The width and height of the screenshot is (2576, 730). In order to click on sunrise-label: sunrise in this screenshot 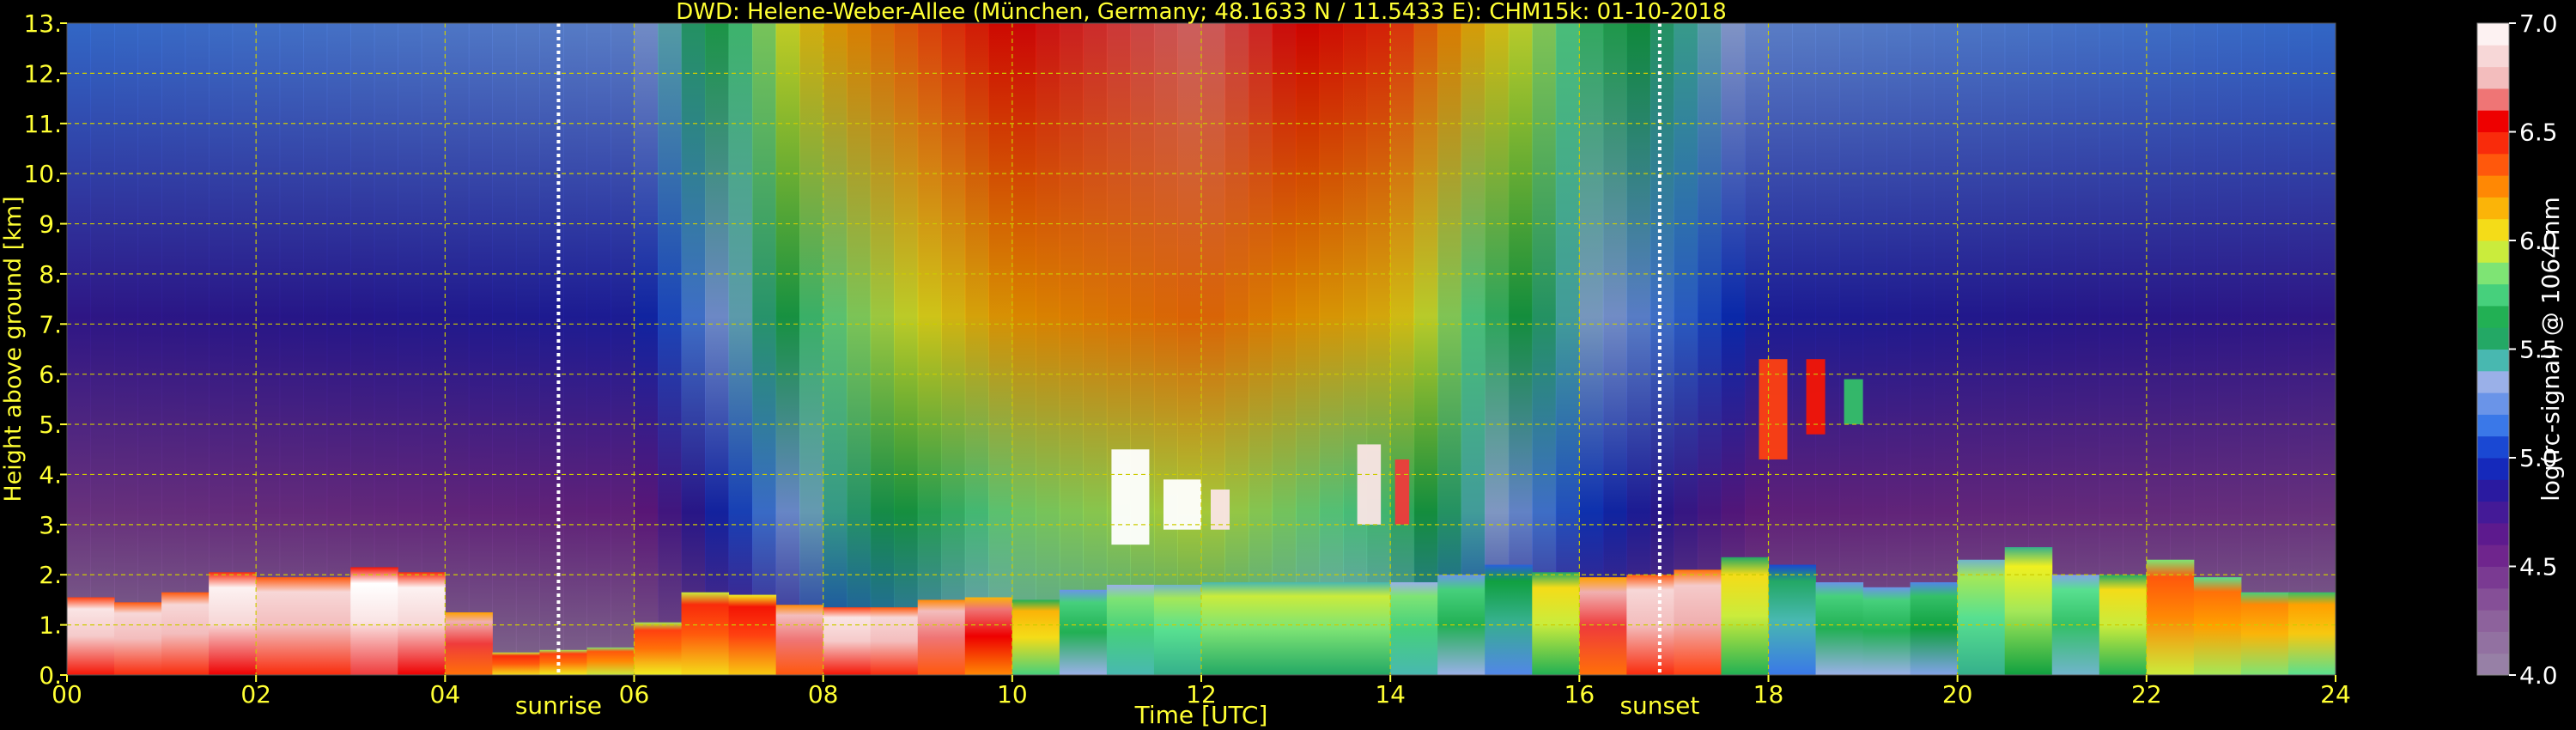, I will do `click(558, 705)`.